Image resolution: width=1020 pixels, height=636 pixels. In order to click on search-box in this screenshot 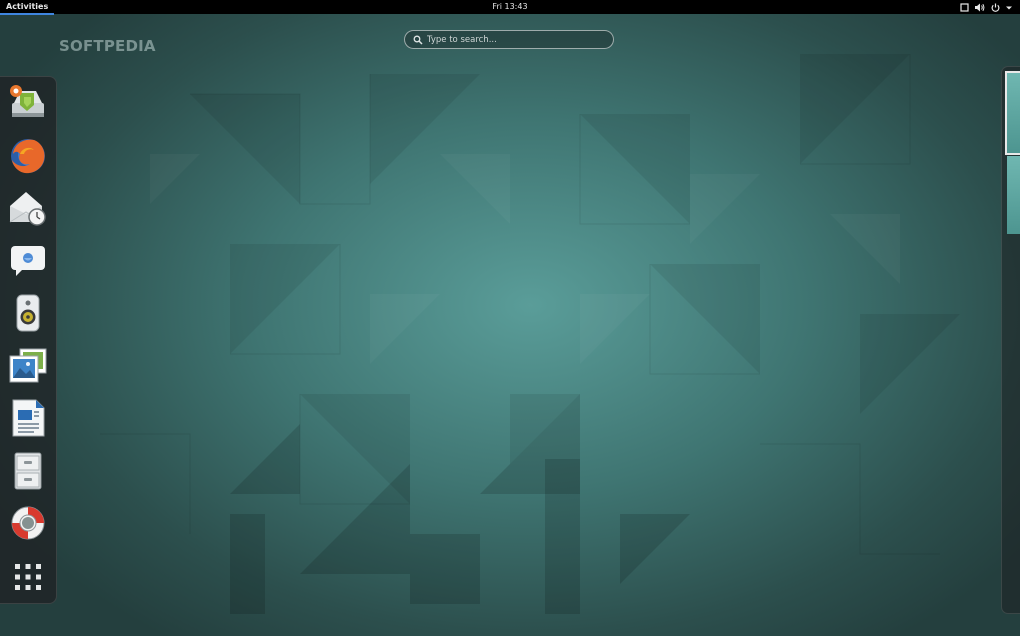, I will do `click(509, 39)`.